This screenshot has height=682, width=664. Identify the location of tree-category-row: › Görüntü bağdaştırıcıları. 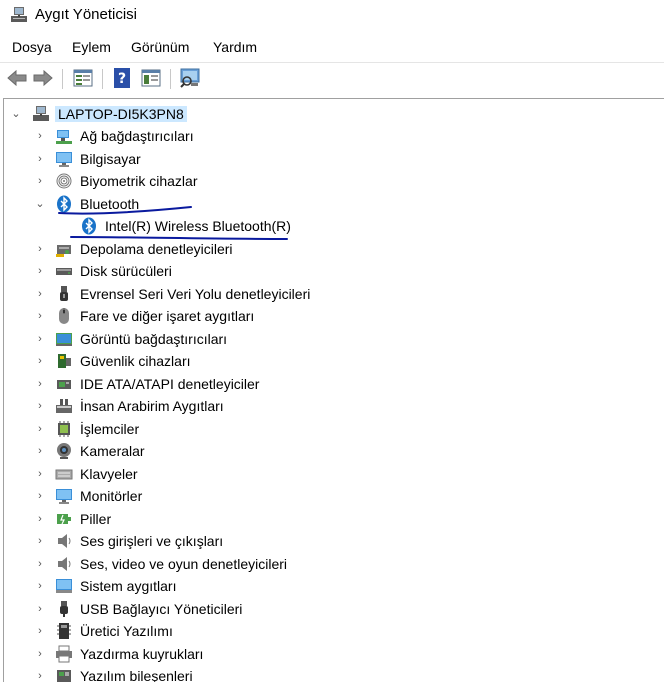
(334, 339).